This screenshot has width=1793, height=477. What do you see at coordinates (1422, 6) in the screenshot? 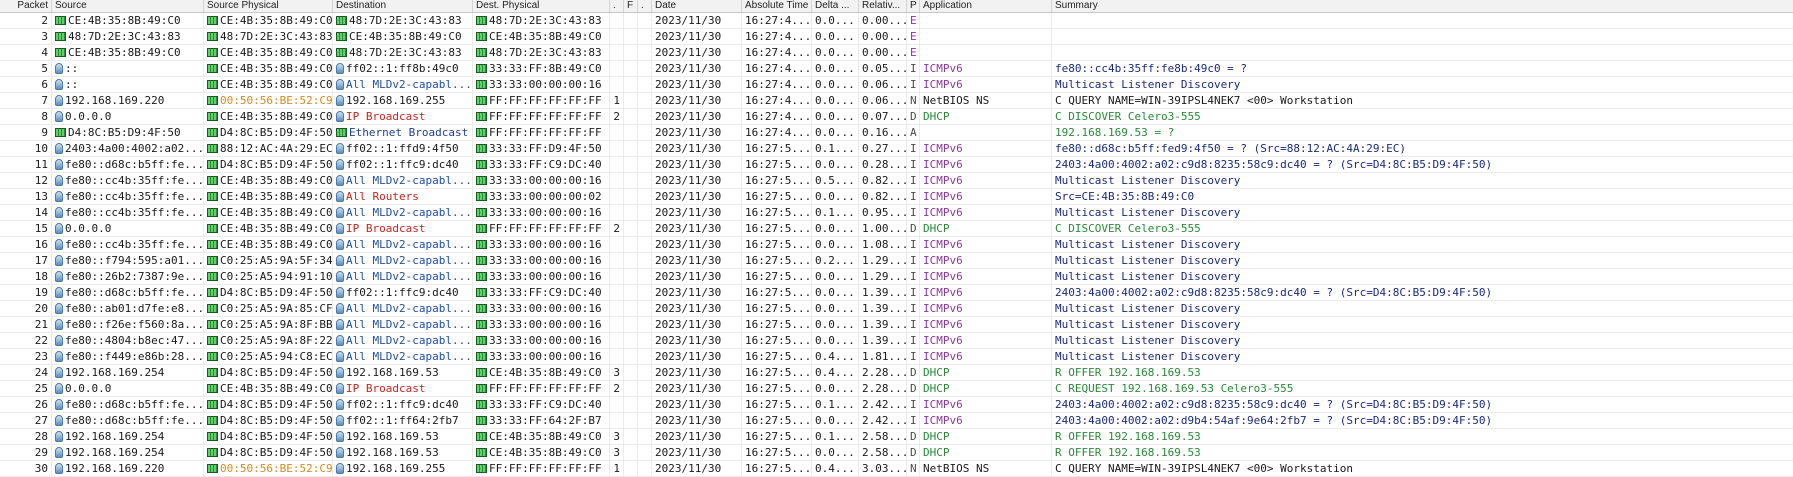
I see `col-header-summary: Summary` at bounding box center [1422, 6].